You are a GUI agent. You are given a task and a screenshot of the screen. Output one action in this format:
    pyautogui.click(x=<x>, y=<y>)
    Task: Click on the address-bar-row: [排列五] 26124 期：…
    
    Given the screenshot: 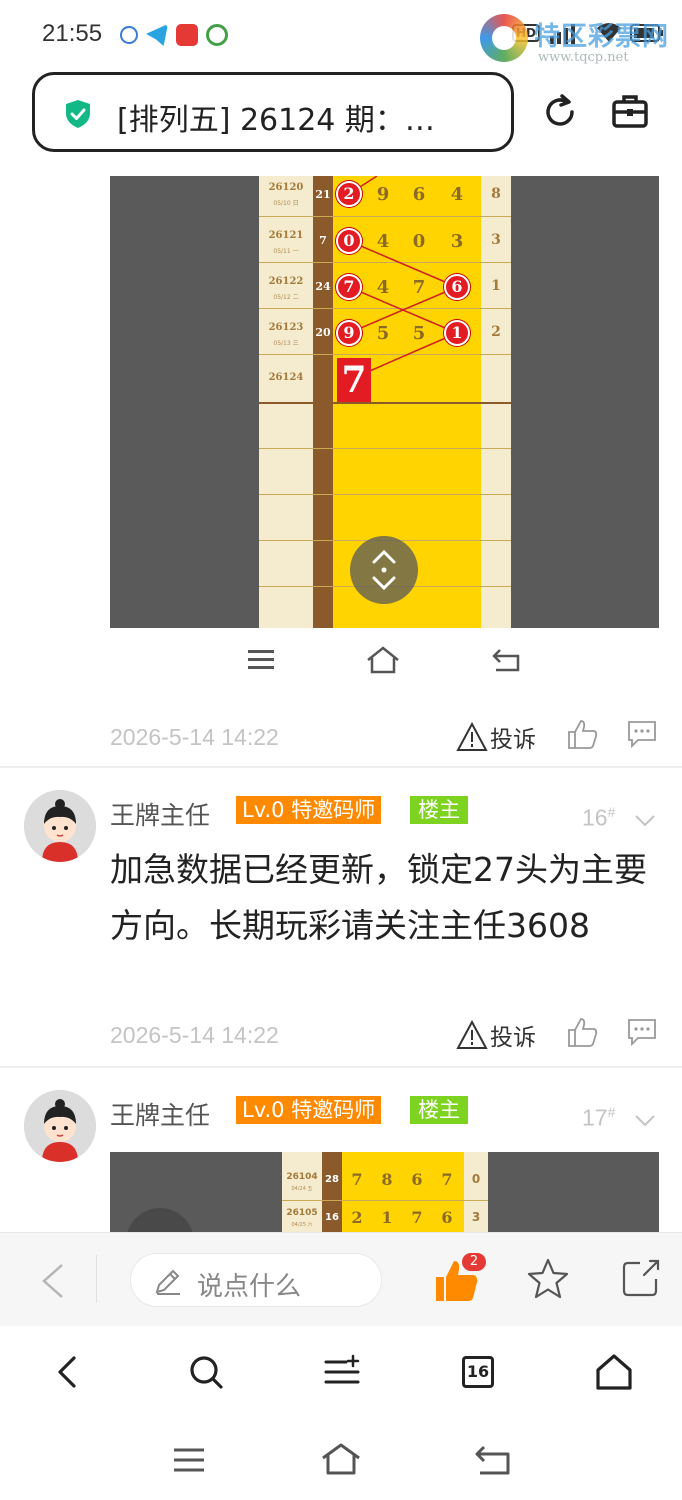 What is the action you would take?
    pyautogui.click(x=341, y=122)
    